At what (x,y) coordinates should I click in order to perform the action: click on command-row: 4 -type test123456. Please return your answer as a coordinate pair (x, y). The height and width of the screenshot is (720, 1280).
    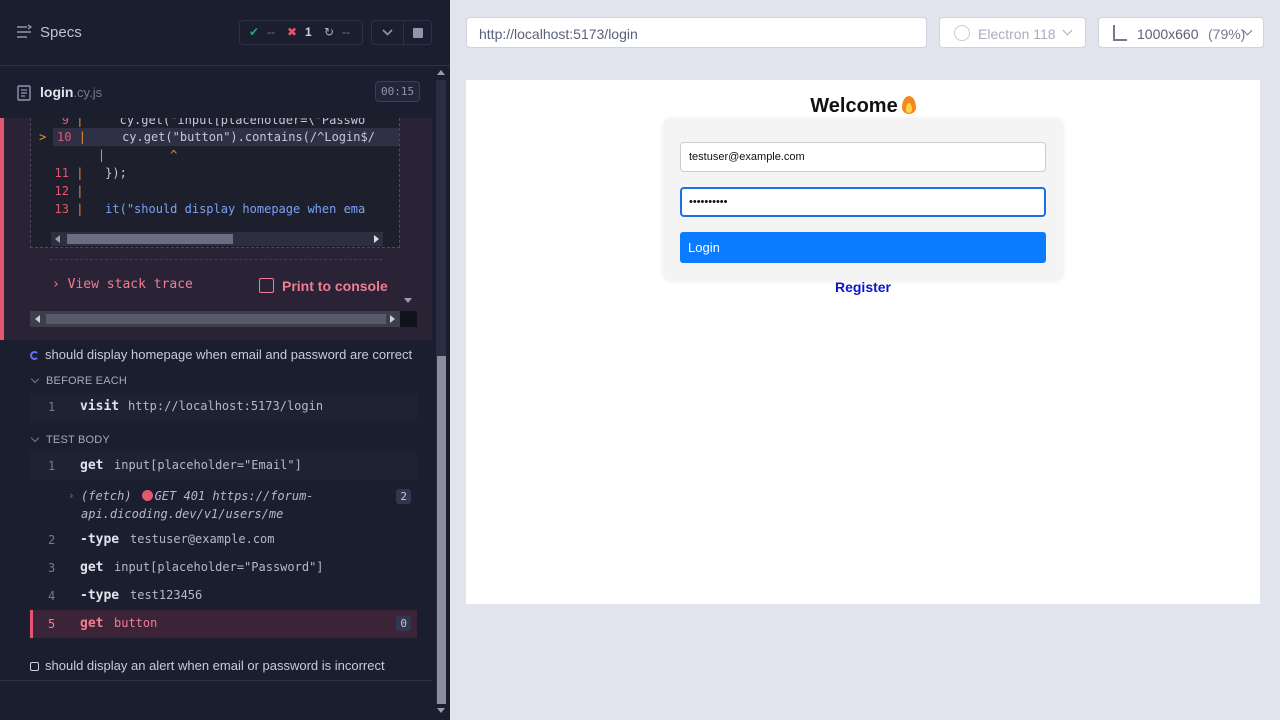
    Looking at the image, I should click on (223, 596).